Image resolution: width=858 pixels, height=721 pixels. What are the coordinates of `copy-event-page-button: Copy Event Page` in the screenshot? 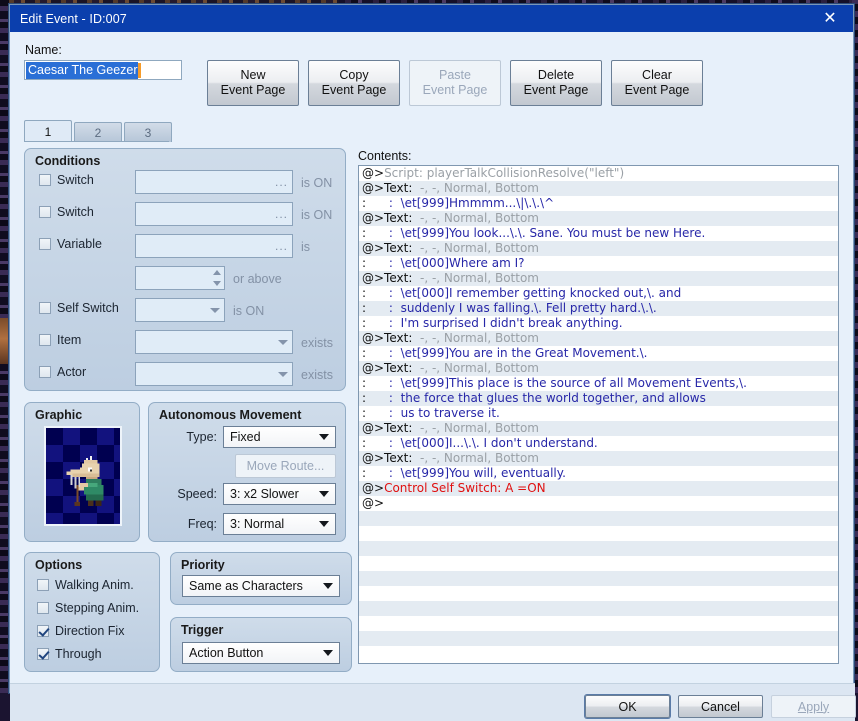 It's located at (354, 83).